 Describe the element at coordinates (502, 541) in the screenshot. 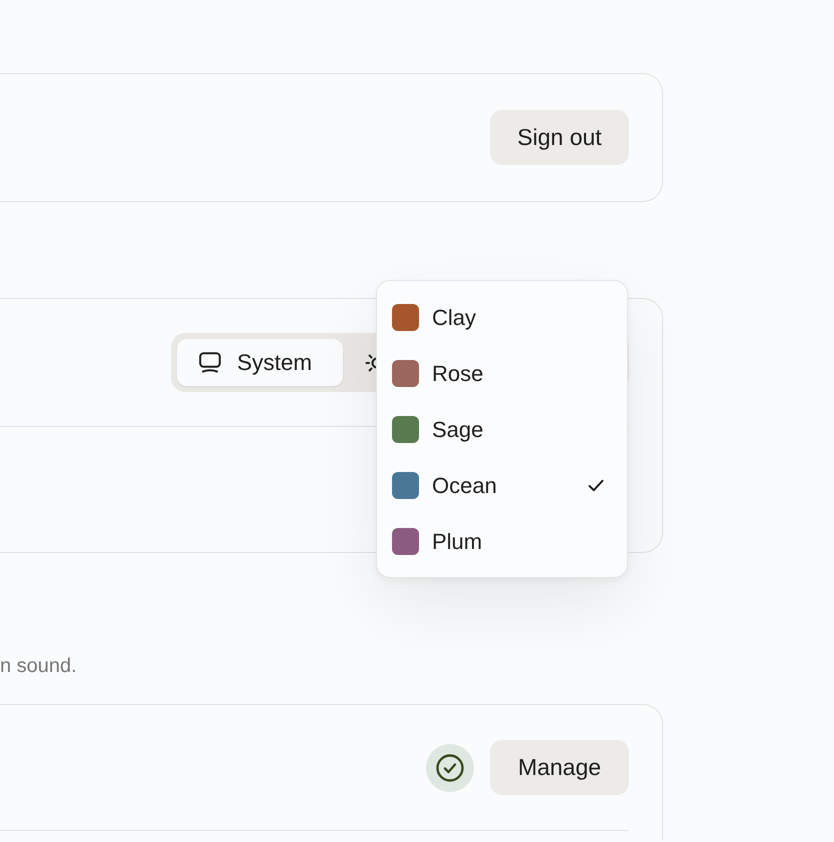

I see `color-menu-item: Plum` at that location.